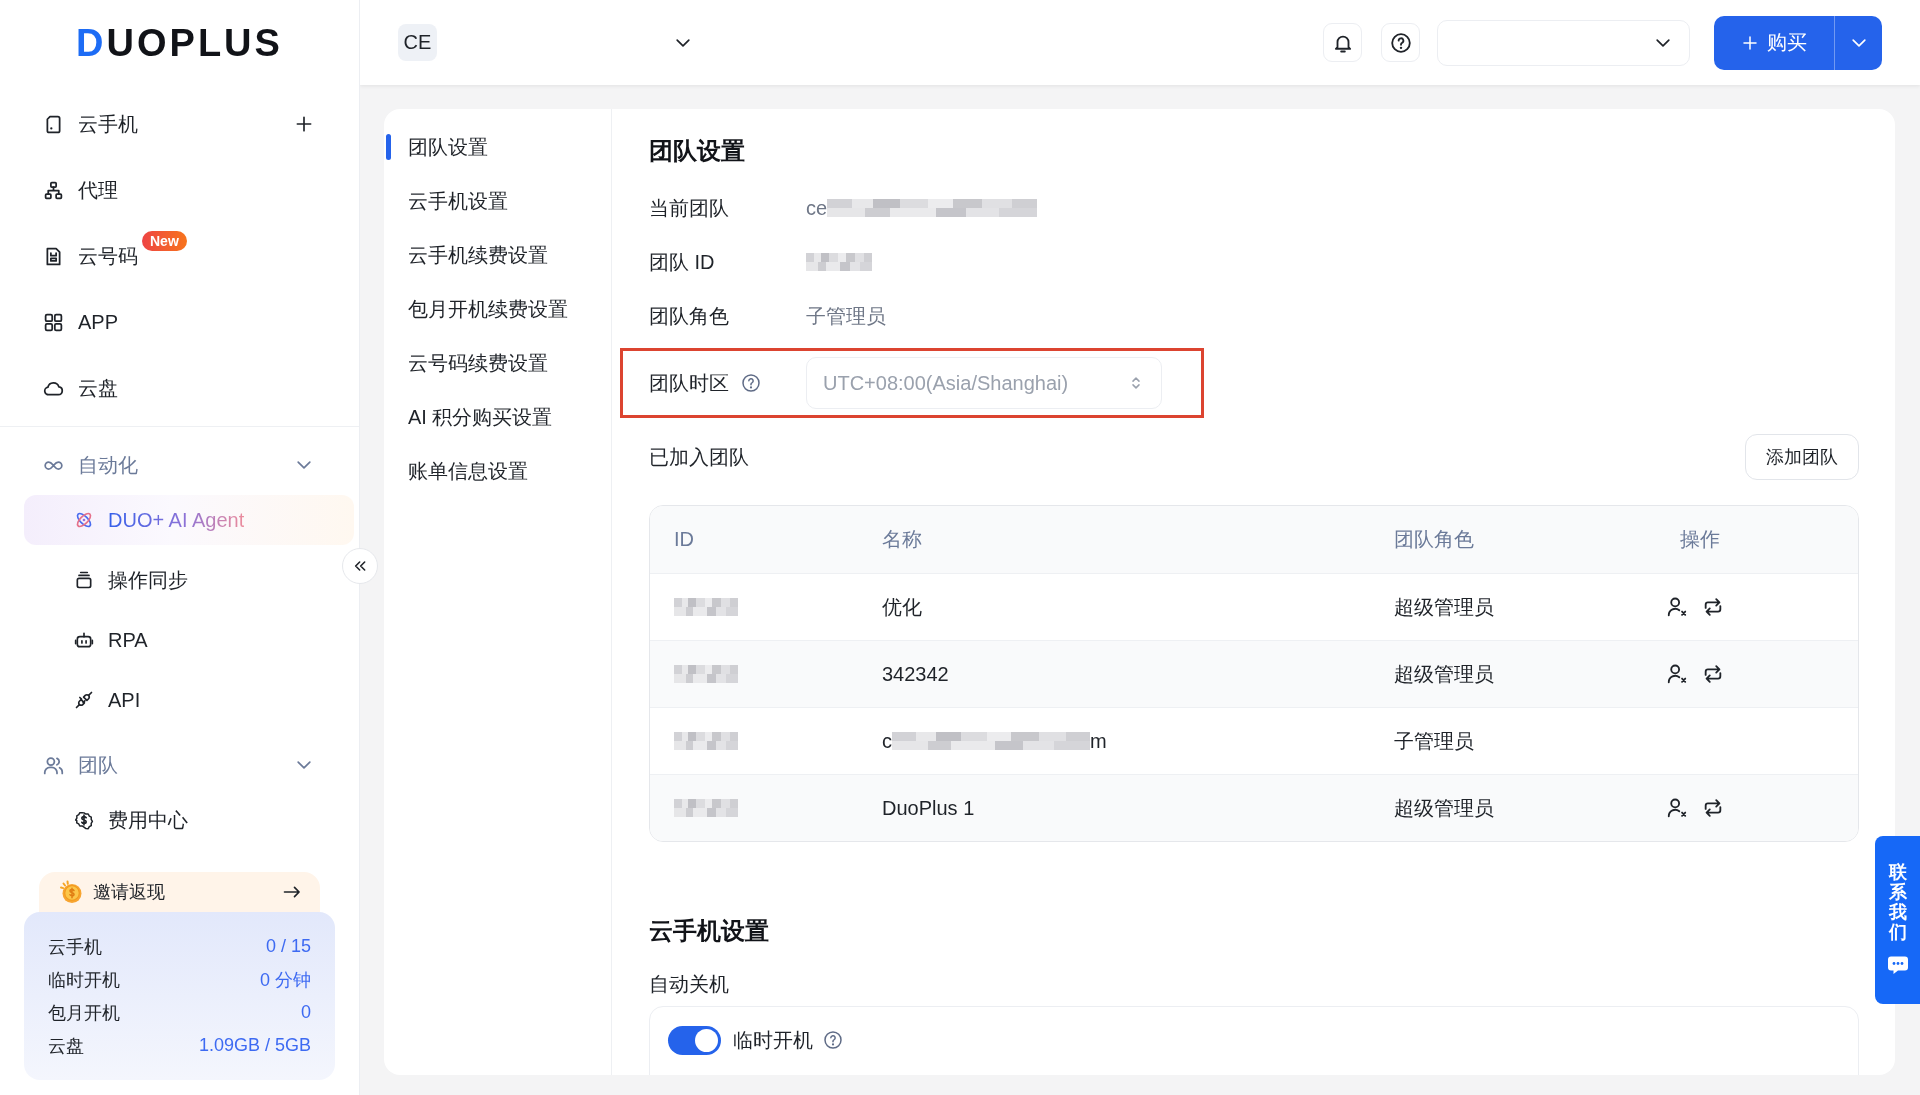 The width and height of the screenshot is (1920, 1095). I want to click on new-badge: New, so click(164, 241).